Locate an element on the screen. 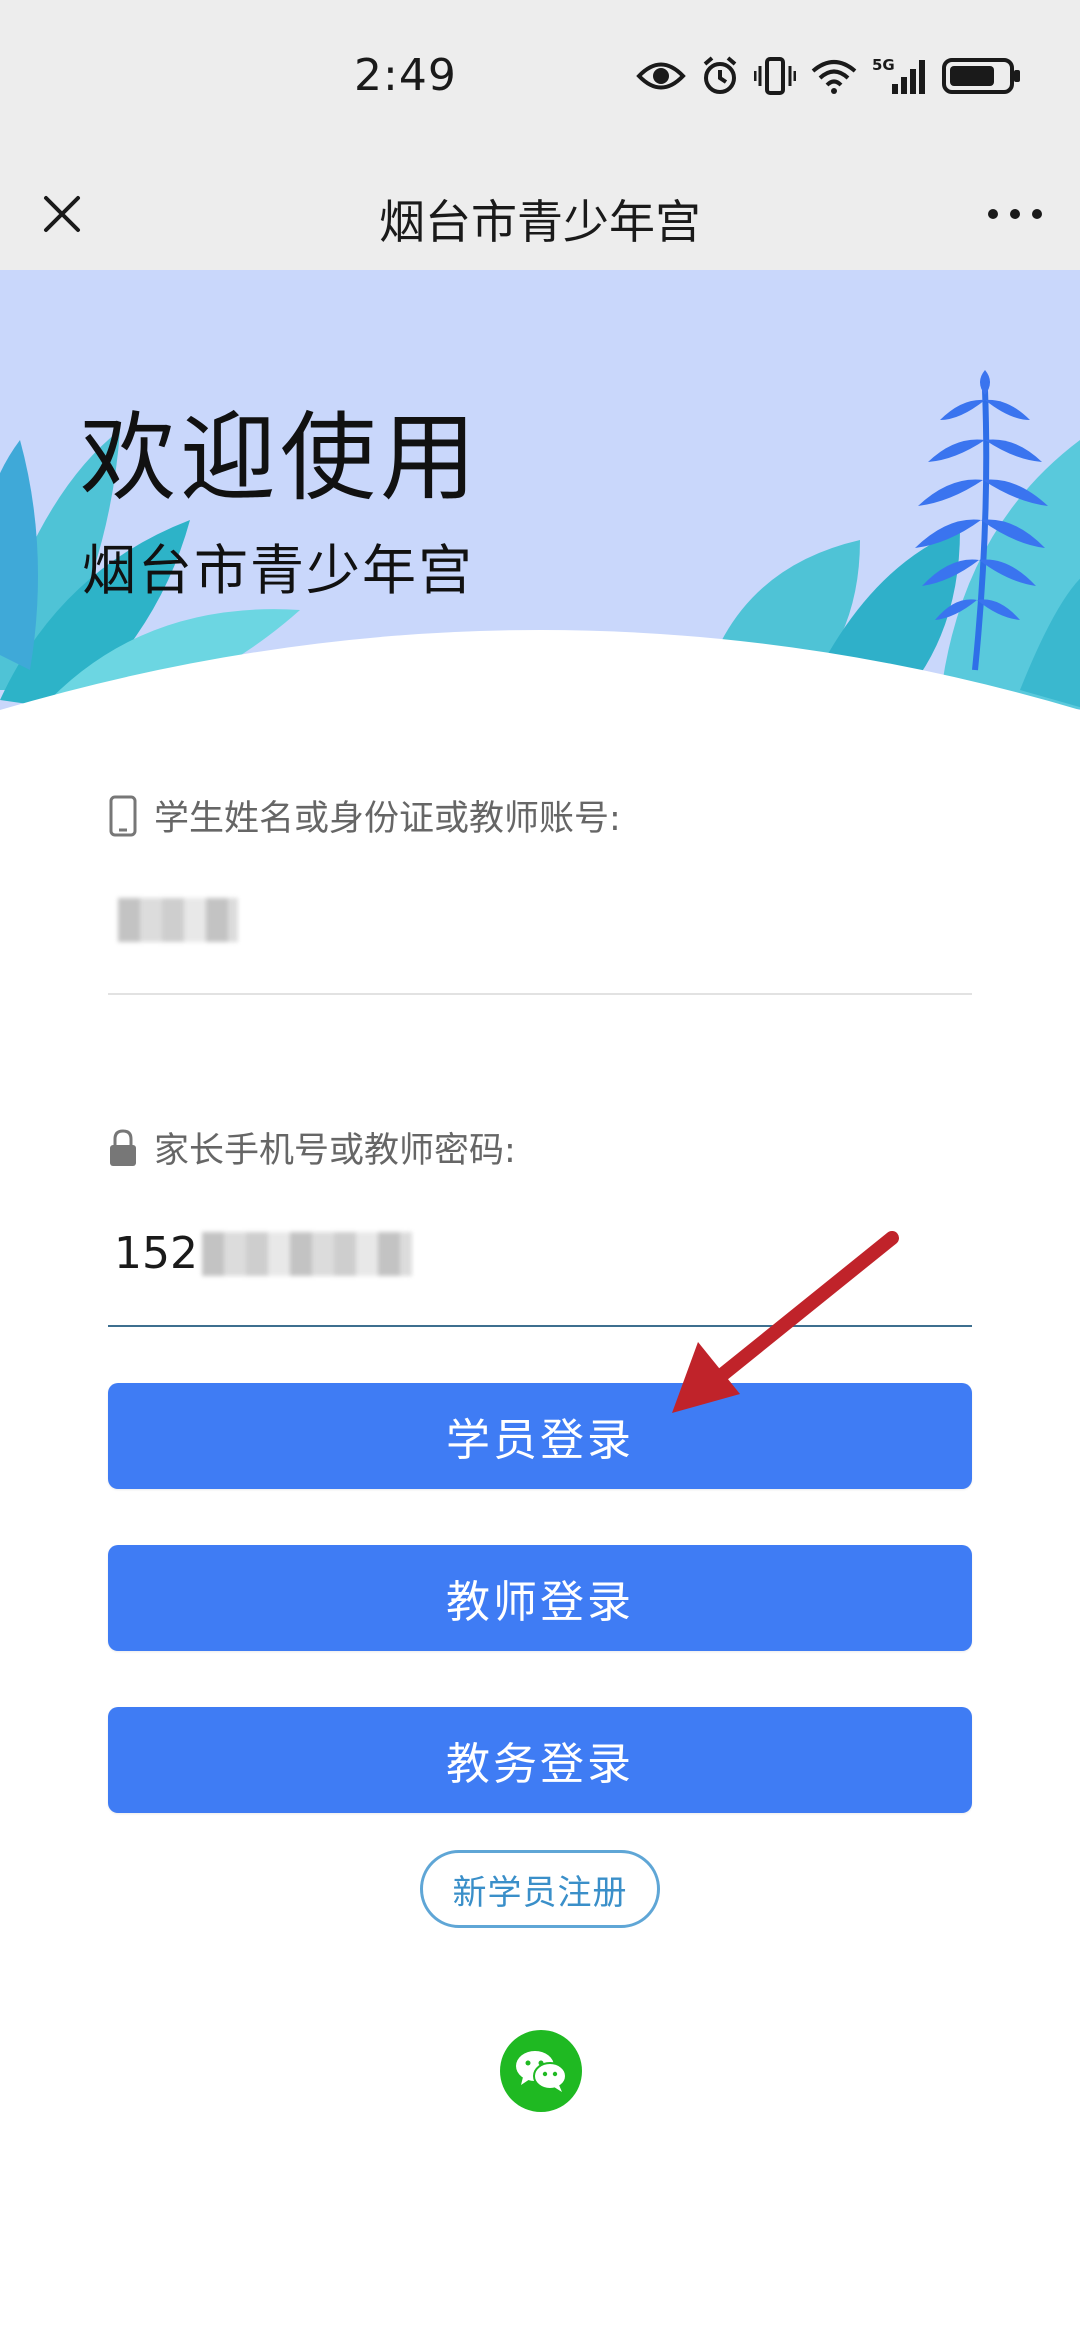 This screenshot has height=2340, width=1080. wechat-icon is located at coordinates (541, 2071).